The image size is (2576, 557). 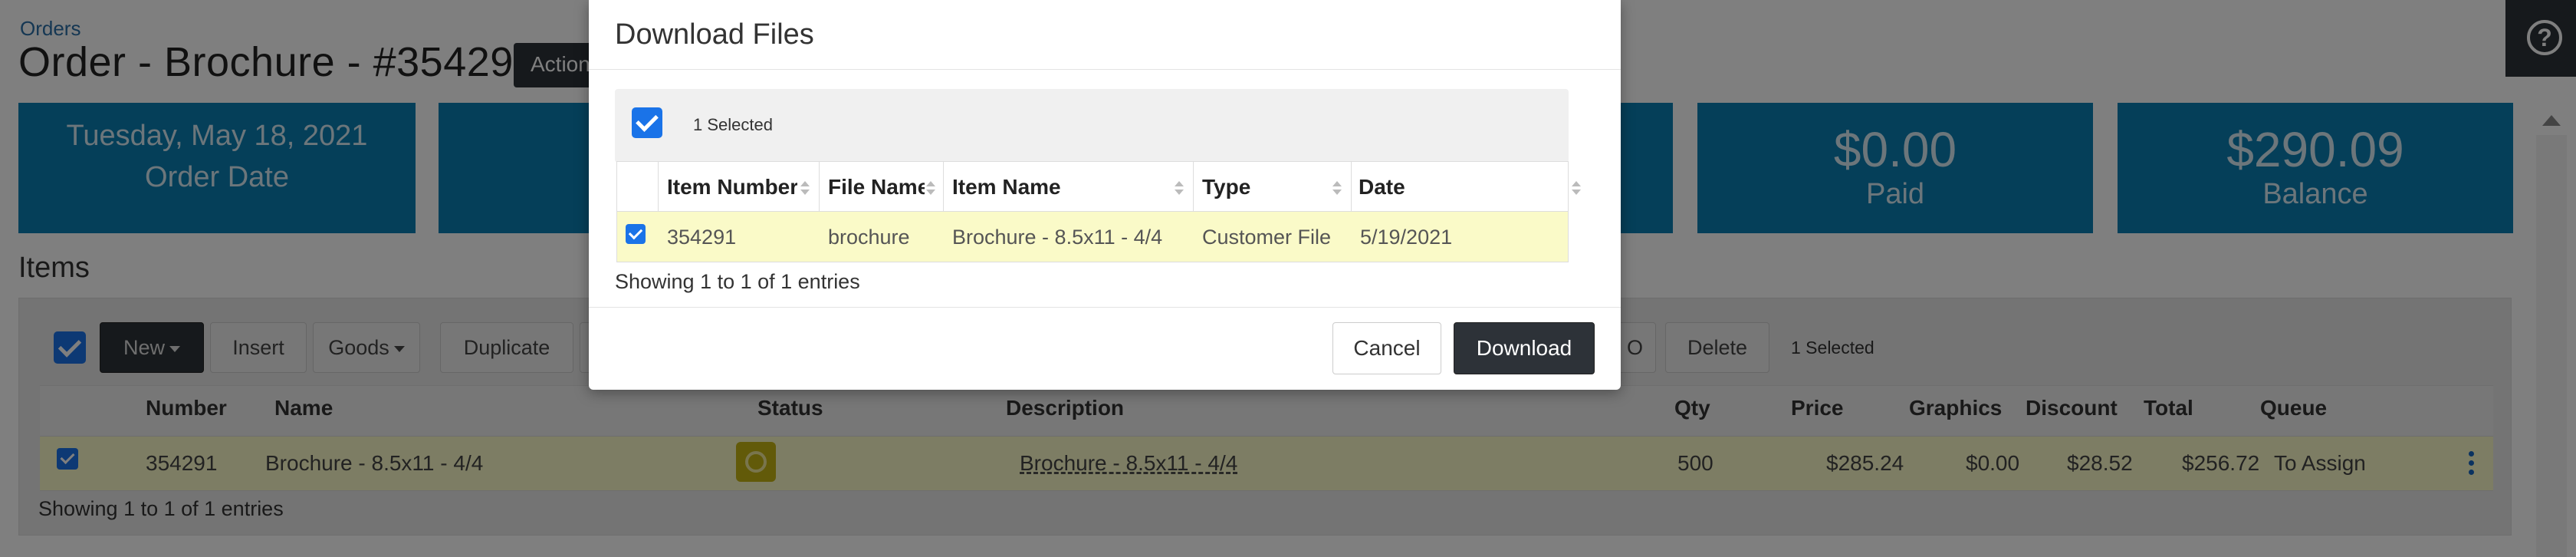 What do you see at coordinates (1387, 348) in the screenshot?
I see `cancel-button: Cancel` at bounding box center [1387, 348].